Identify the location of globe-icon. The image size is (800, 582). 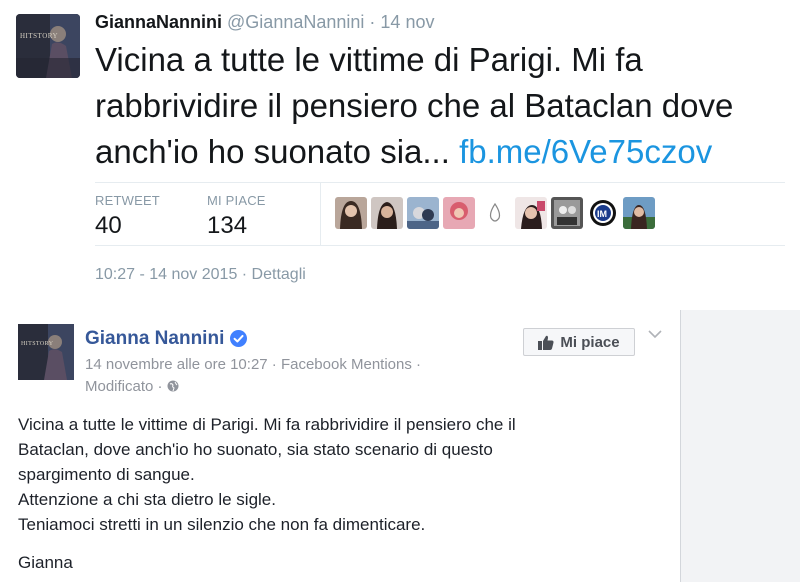
(173, 386).